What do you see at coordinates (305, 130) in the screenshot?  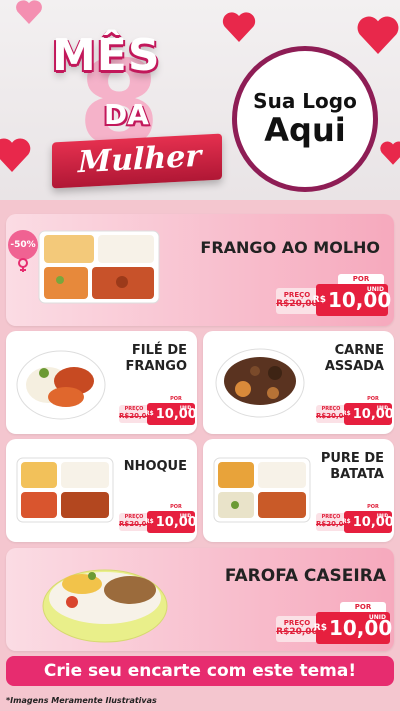 I see `logo-line-2: Aqui` at bounding box center [305, 130].